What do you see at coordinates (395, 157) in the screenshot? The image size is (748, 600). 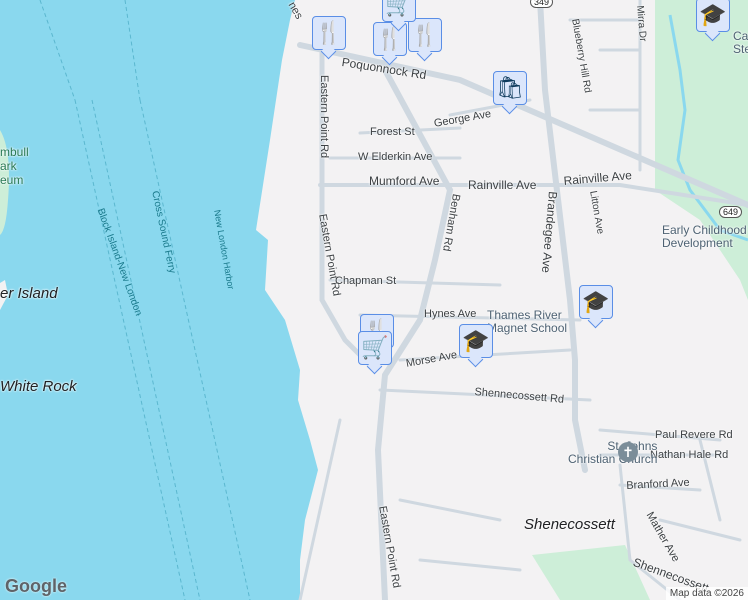 I see `street-w-elderkin: W Elderkin Ave` at bounding box center [395, 157].